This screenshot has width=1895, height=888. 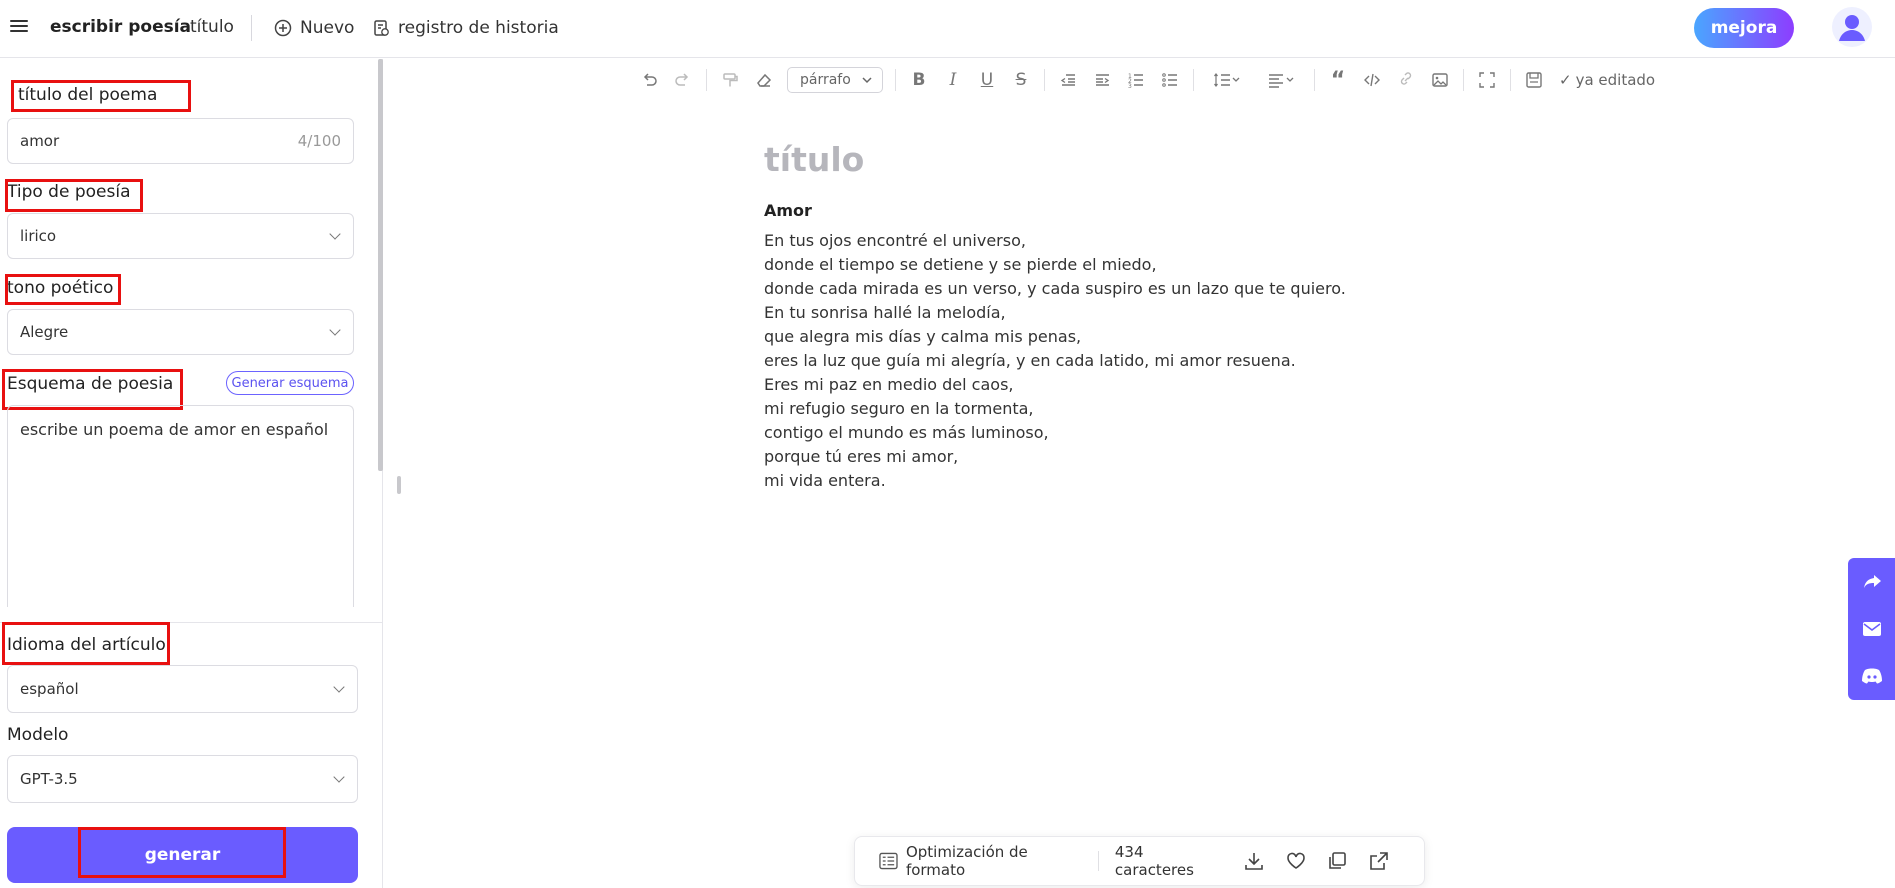 What do you see at coordinates (895, 240) in the screenshot?
I see `poem-line: En tus ojos encontré el universo,` at bounding box center [895, 240].